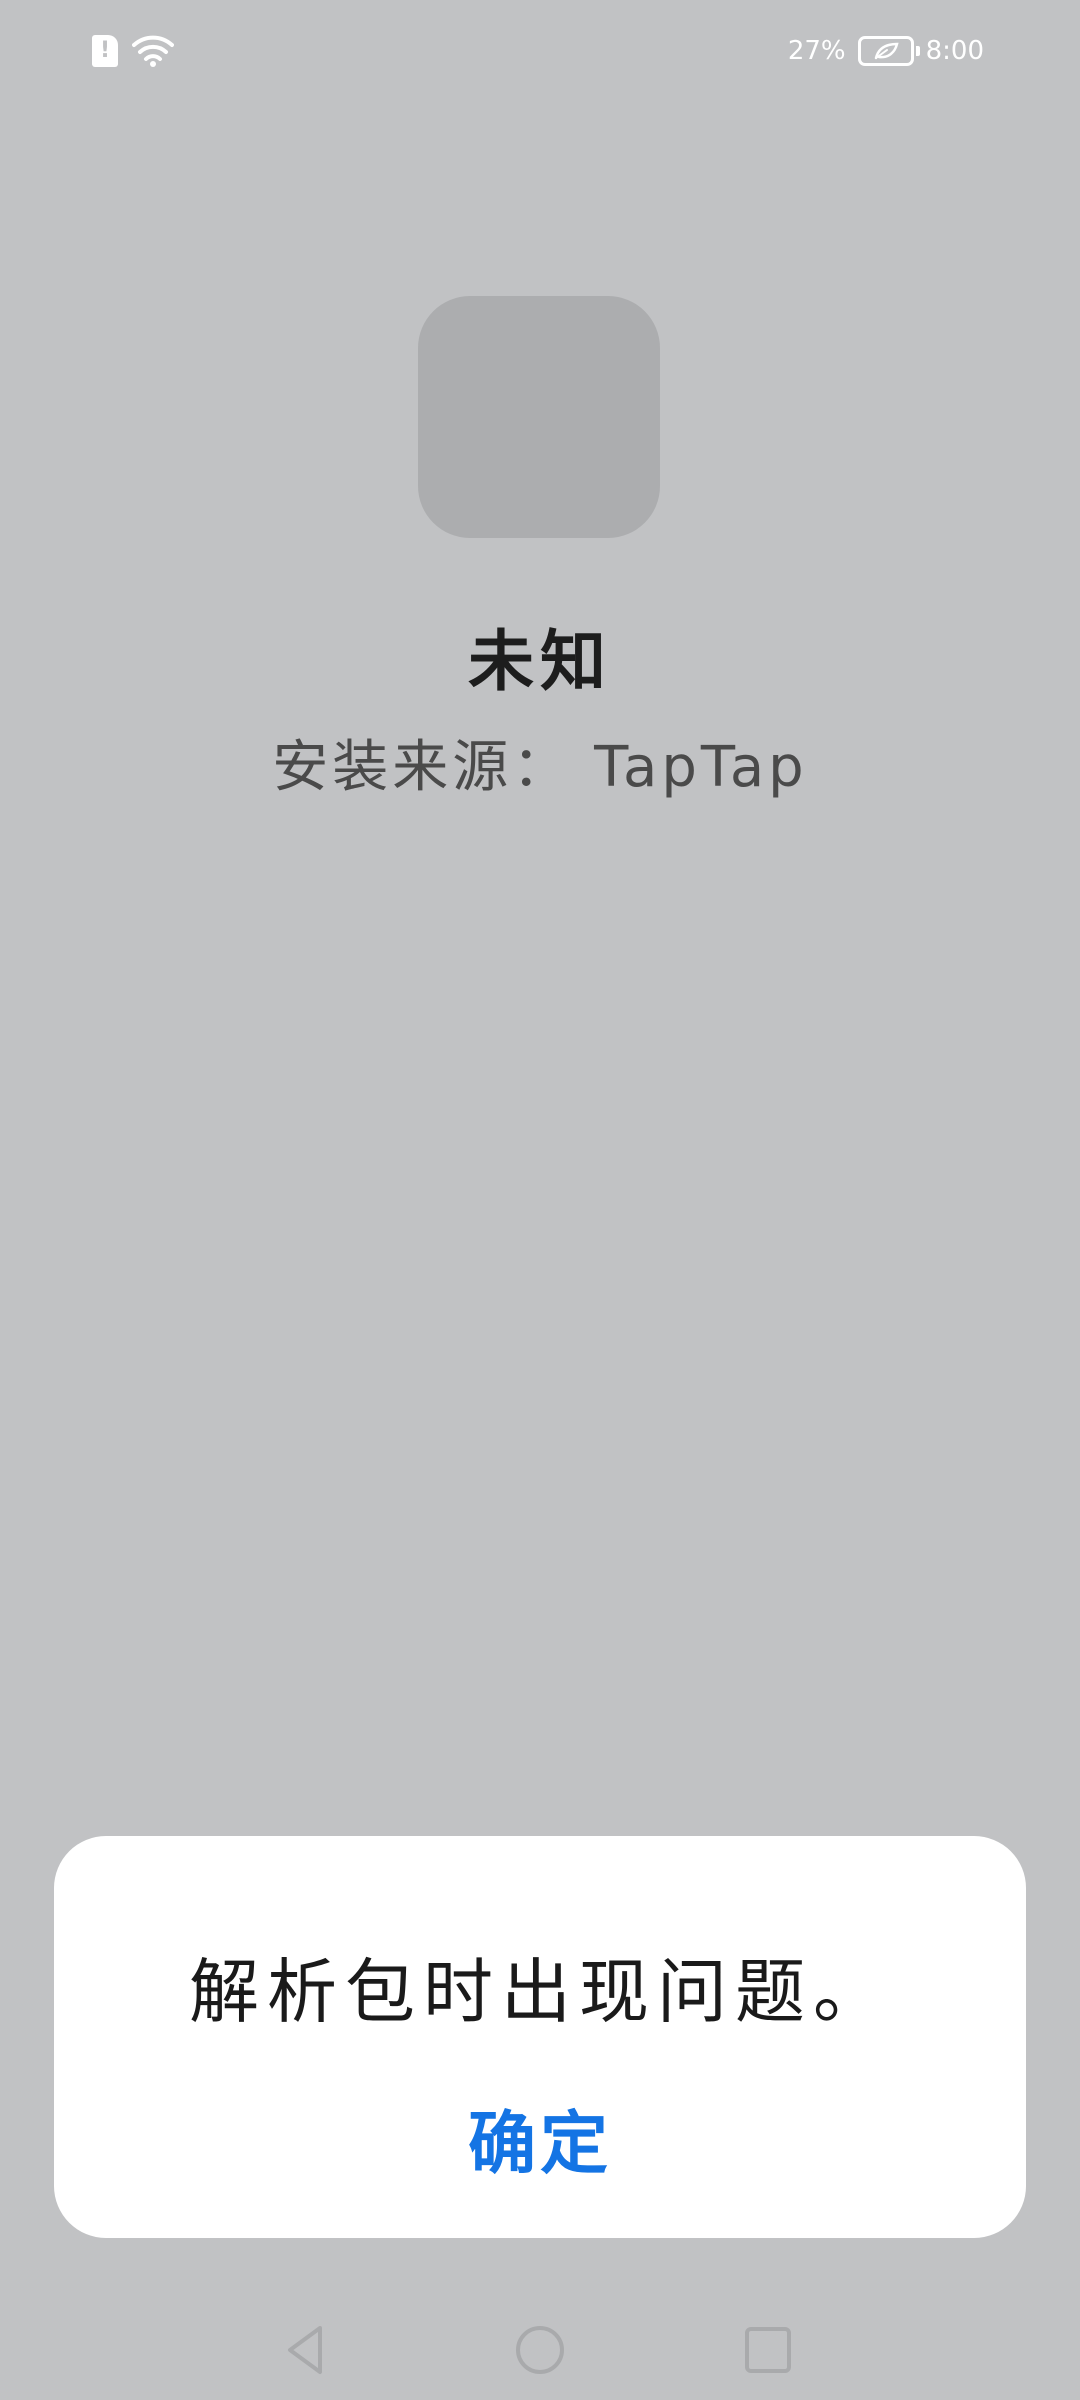 The width and height of the screenshot is (1080, 2400). I want to click on app-name: 未知, so click(540, 661).